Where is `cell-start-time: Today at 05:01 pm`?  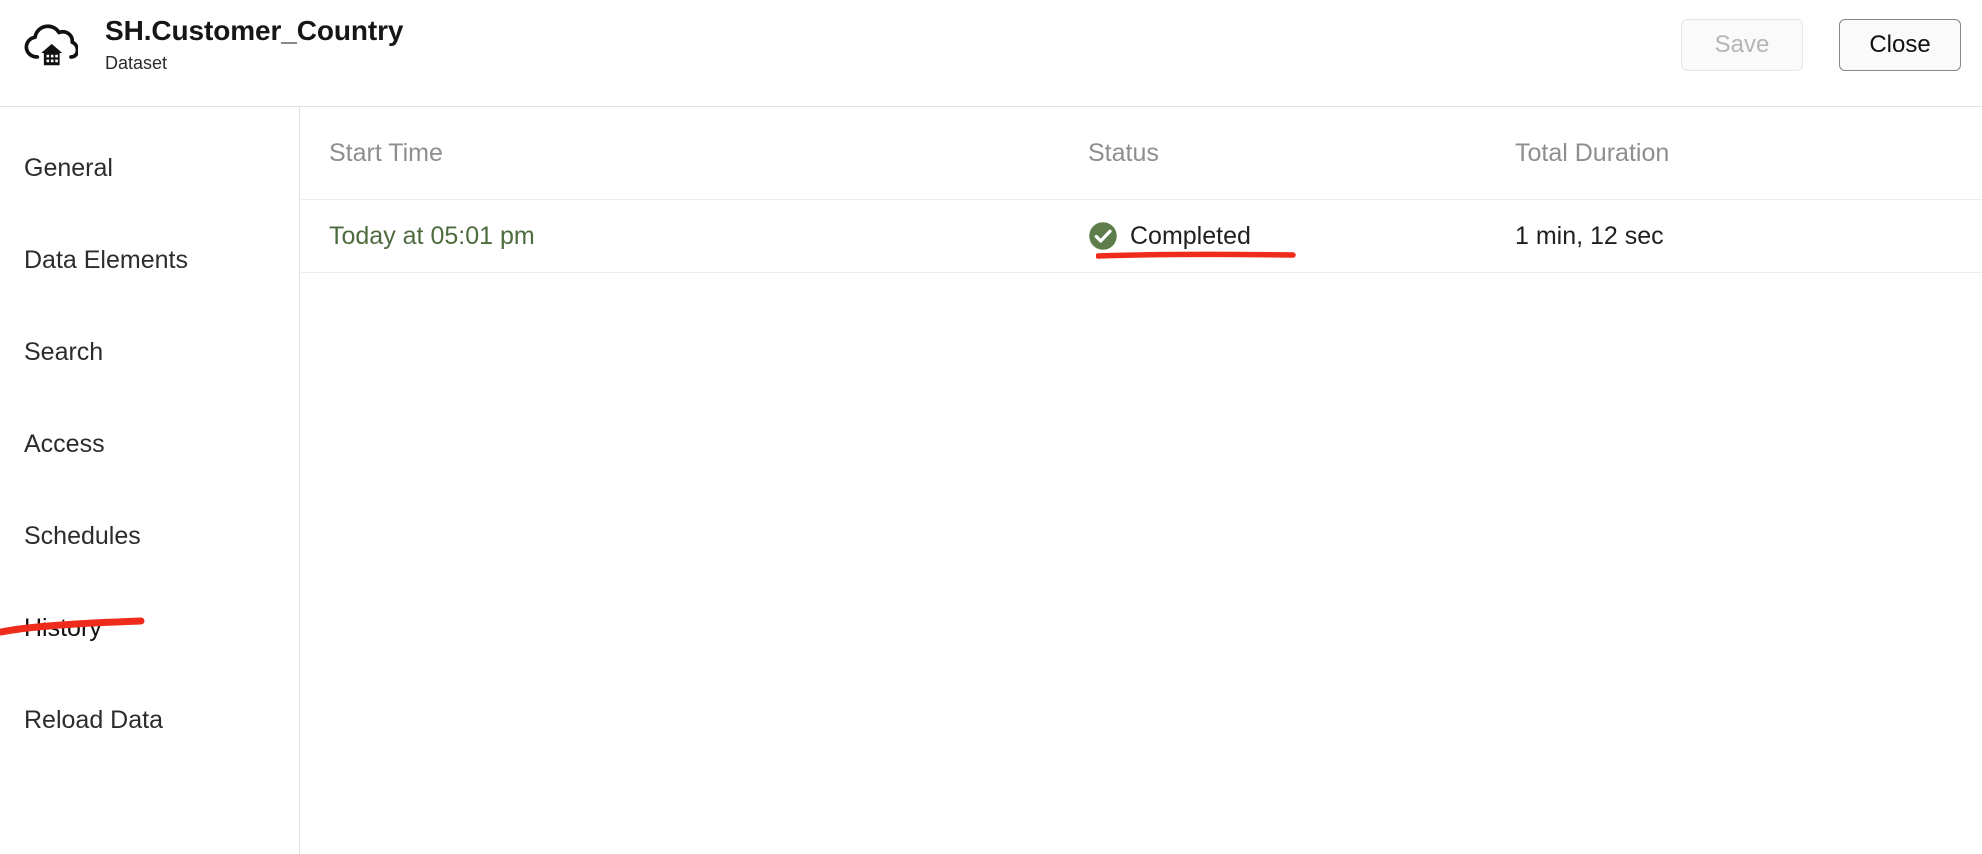 cell-start-time: Today at 05:01 pm is located at coordinates (432, 236).